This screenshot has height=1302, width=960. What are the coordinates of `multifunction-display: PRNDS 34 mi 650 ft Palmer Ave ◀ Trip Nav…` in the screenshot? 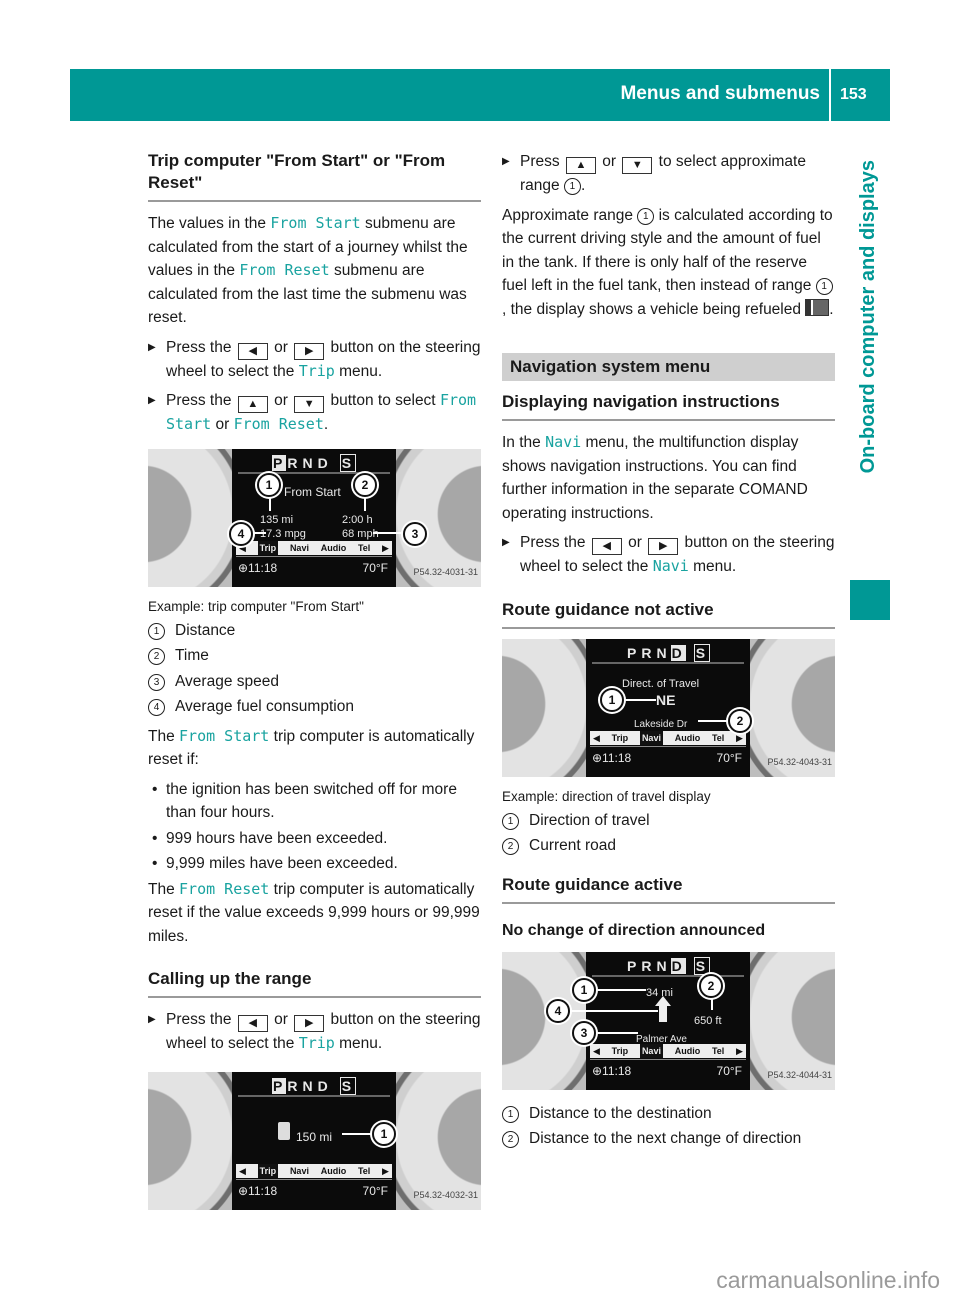 It's located at (668, 1020).